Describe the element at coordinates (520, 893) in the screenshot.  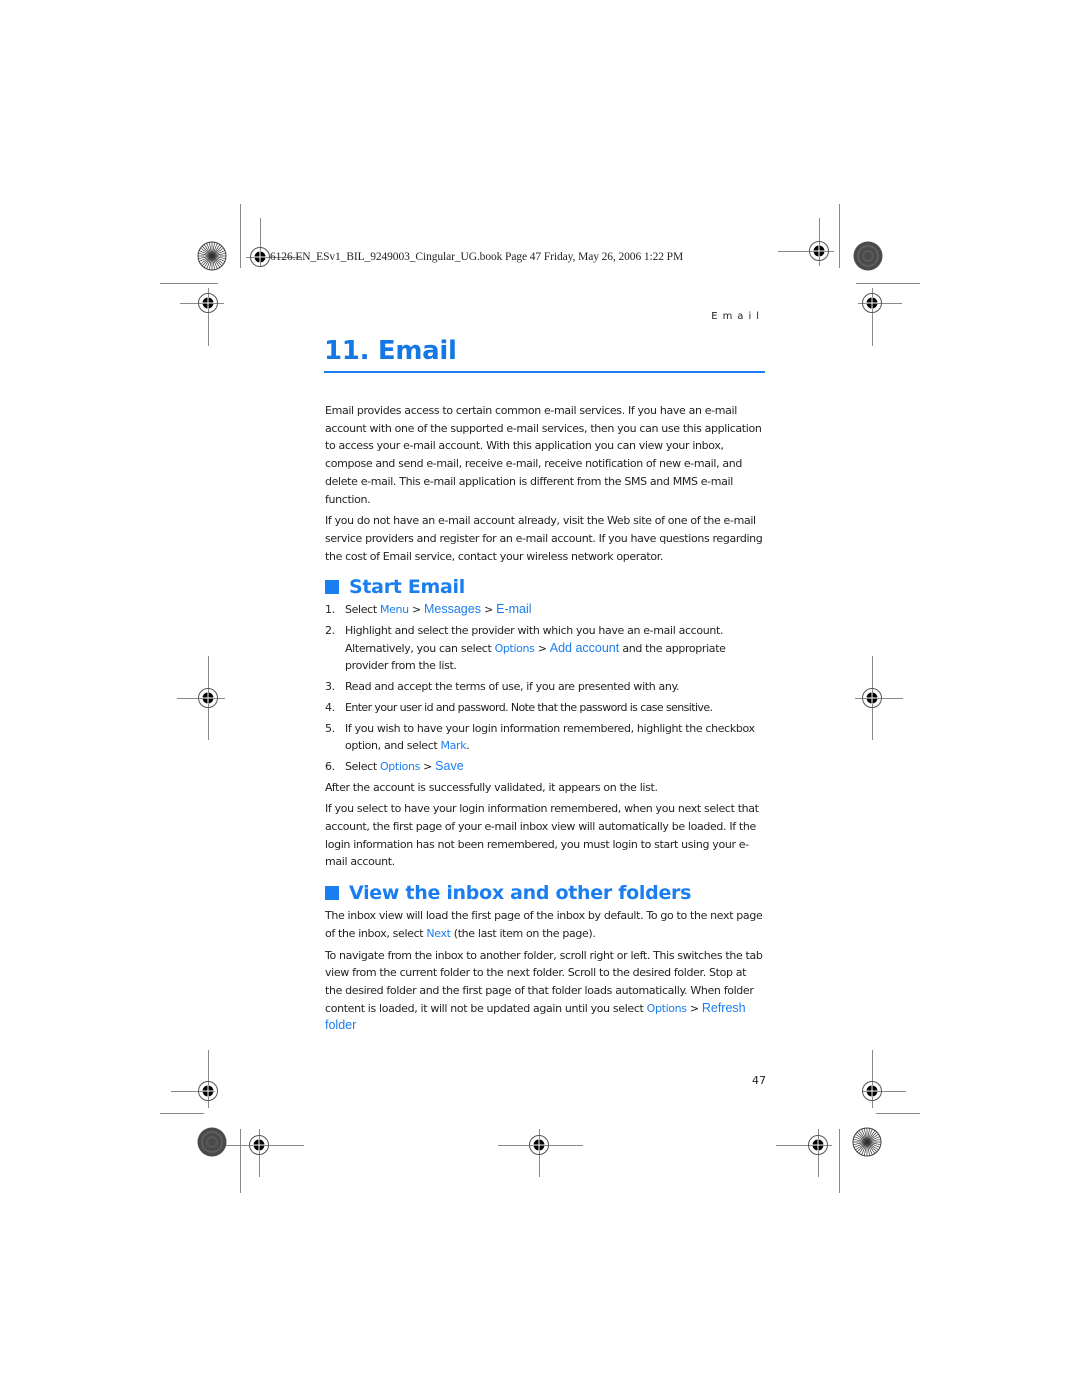
I see `section-heading-text: View the inbox and other folders` at that location.